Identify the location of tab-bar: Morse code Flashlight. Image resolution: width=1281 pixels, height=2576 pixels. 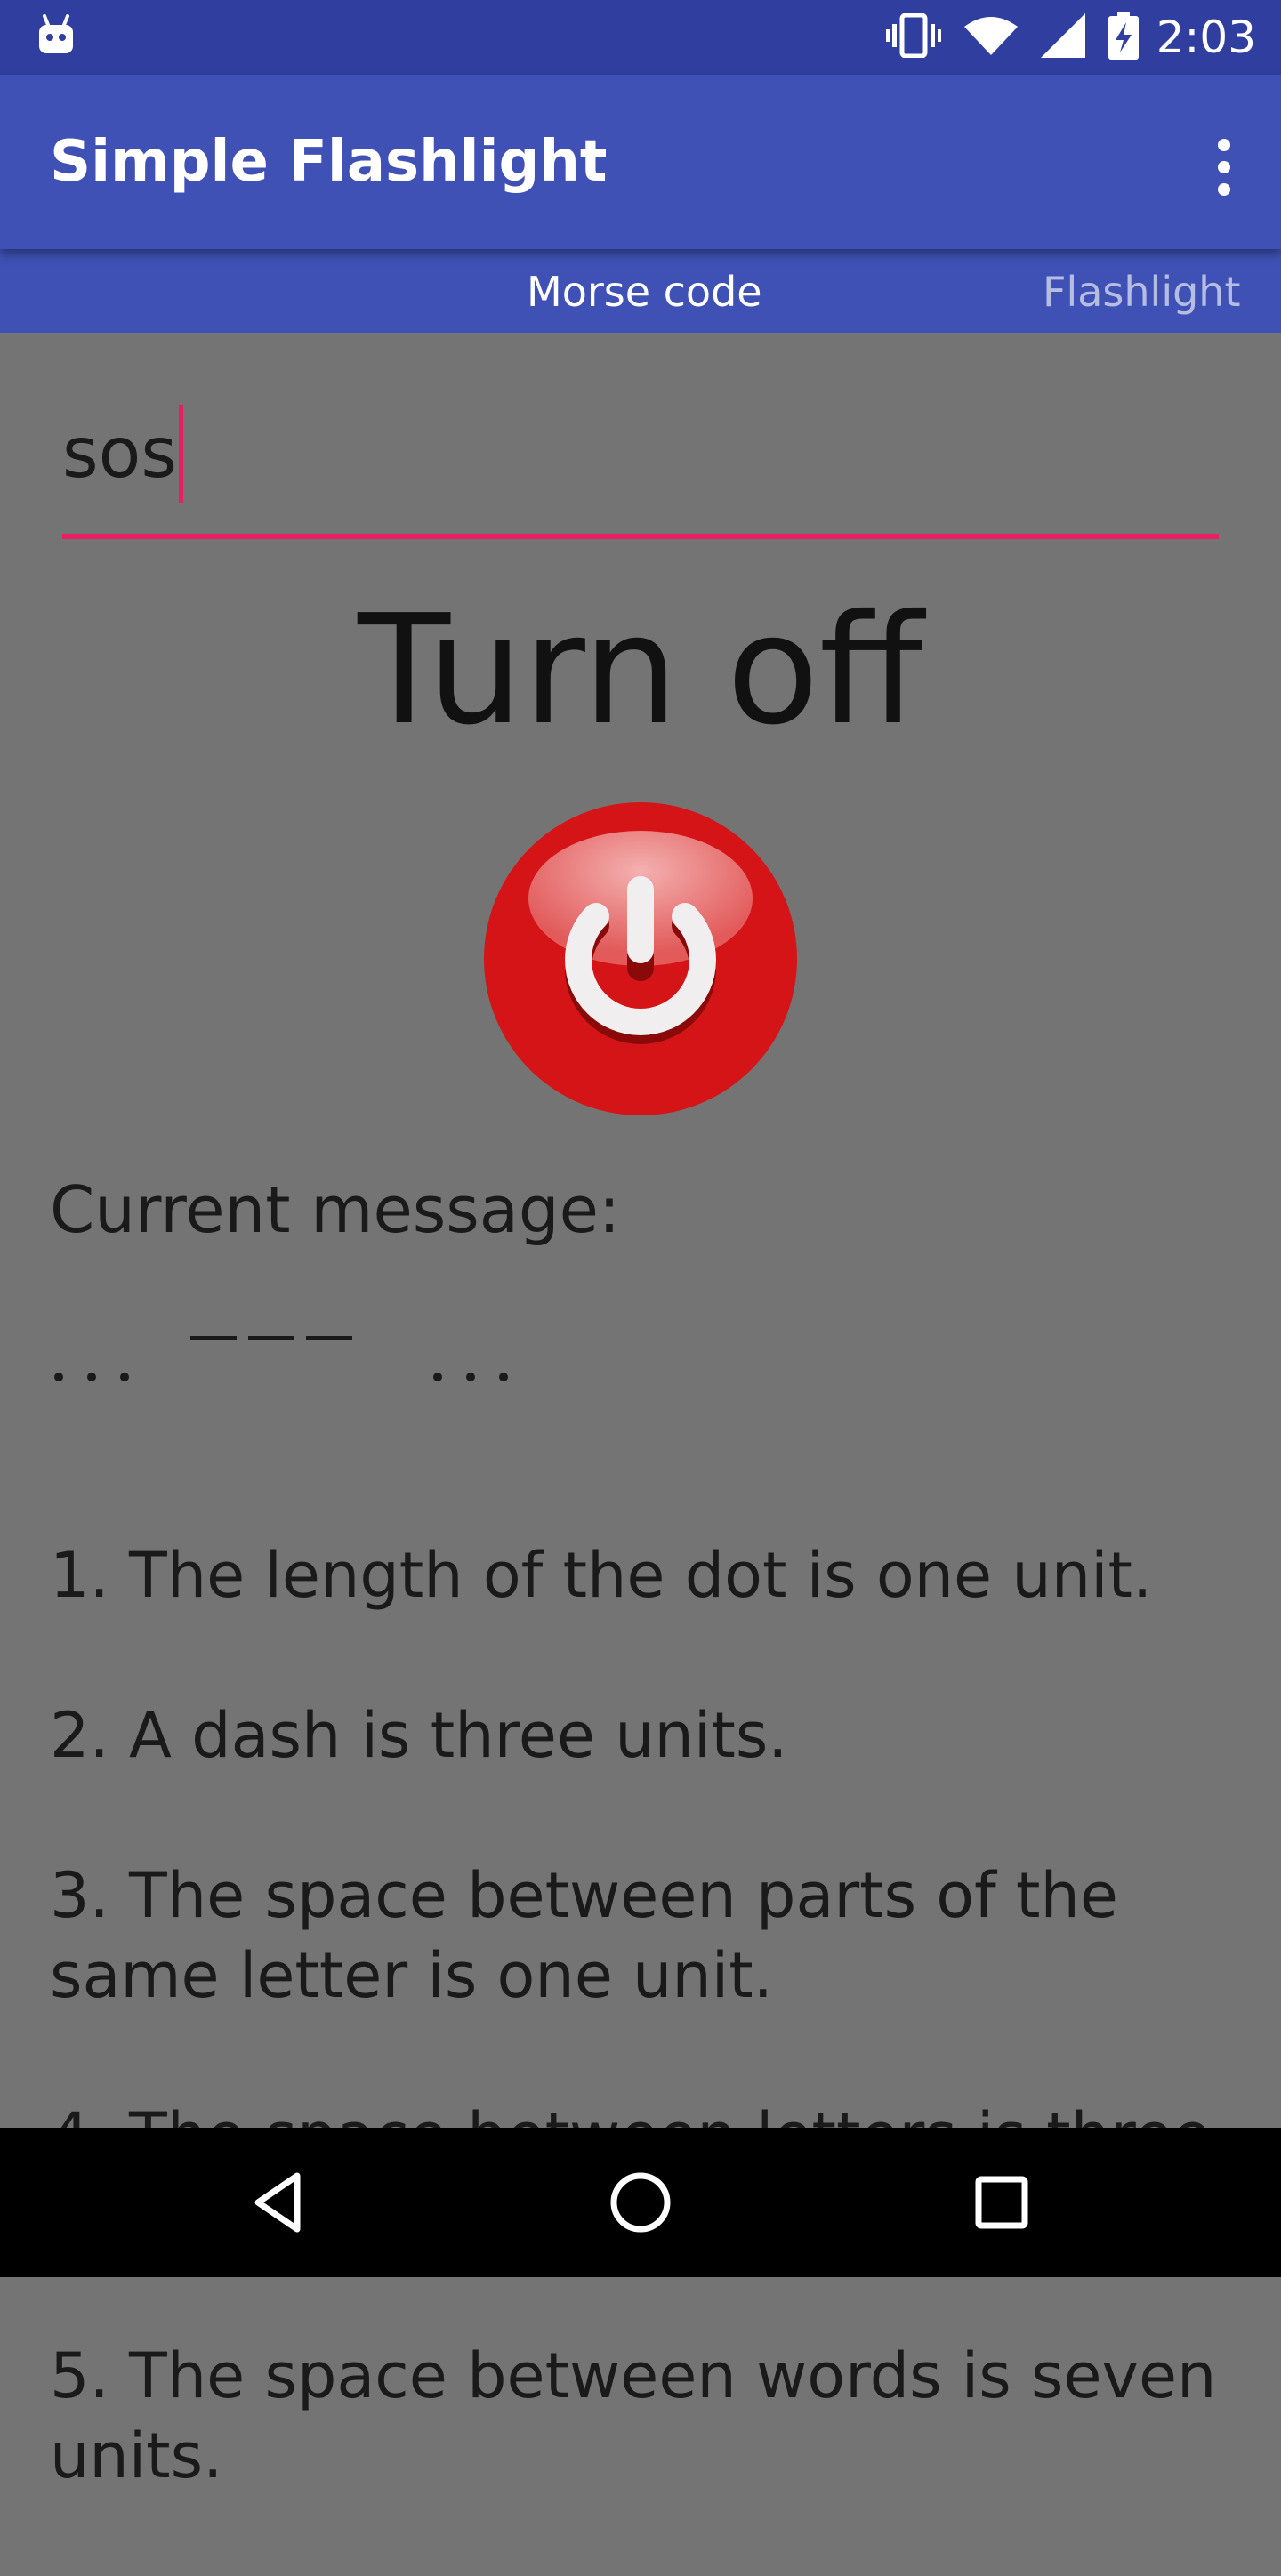
(640, 291).